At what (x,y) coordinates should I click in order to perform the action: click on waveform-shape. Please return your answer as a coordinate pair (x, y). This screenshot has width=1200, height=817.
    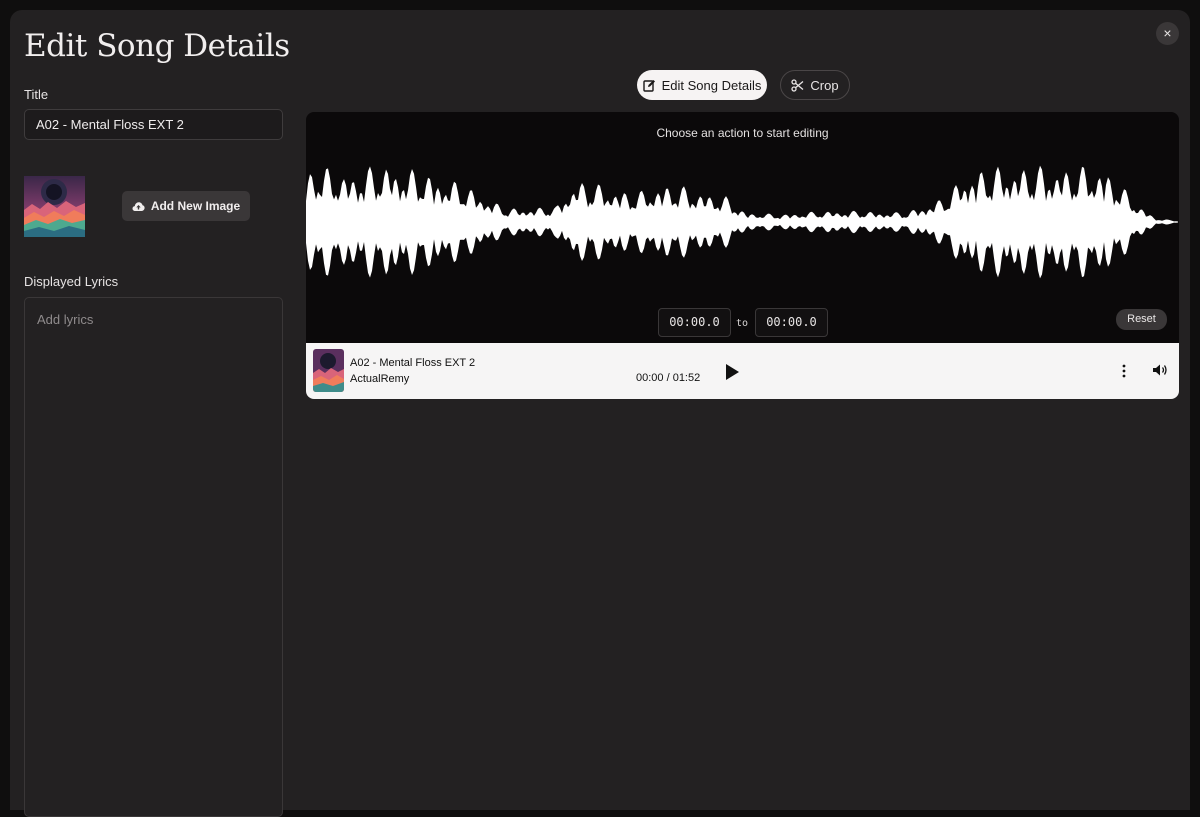
    Looking at the image, I should click on (742, 222).